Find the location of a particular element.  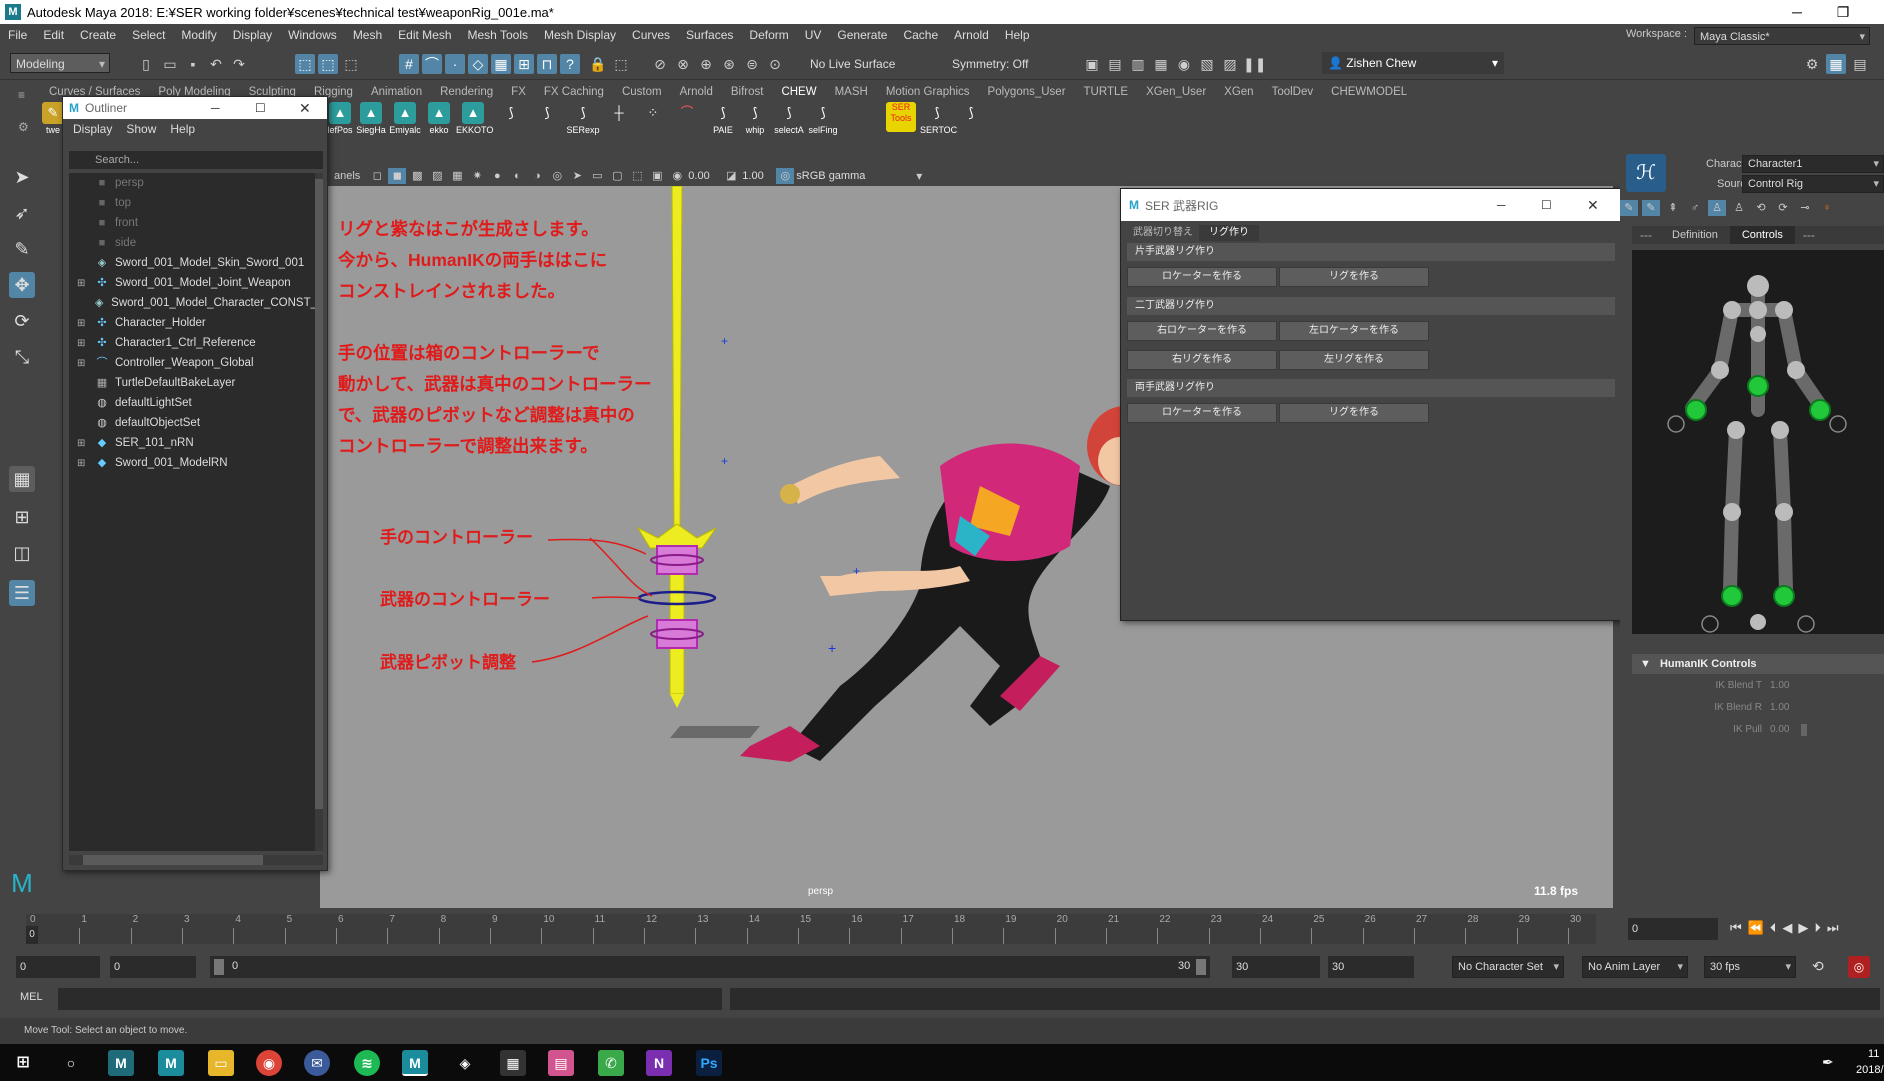

move-tool-icon: ✥ is located at coordinates (22, 285).